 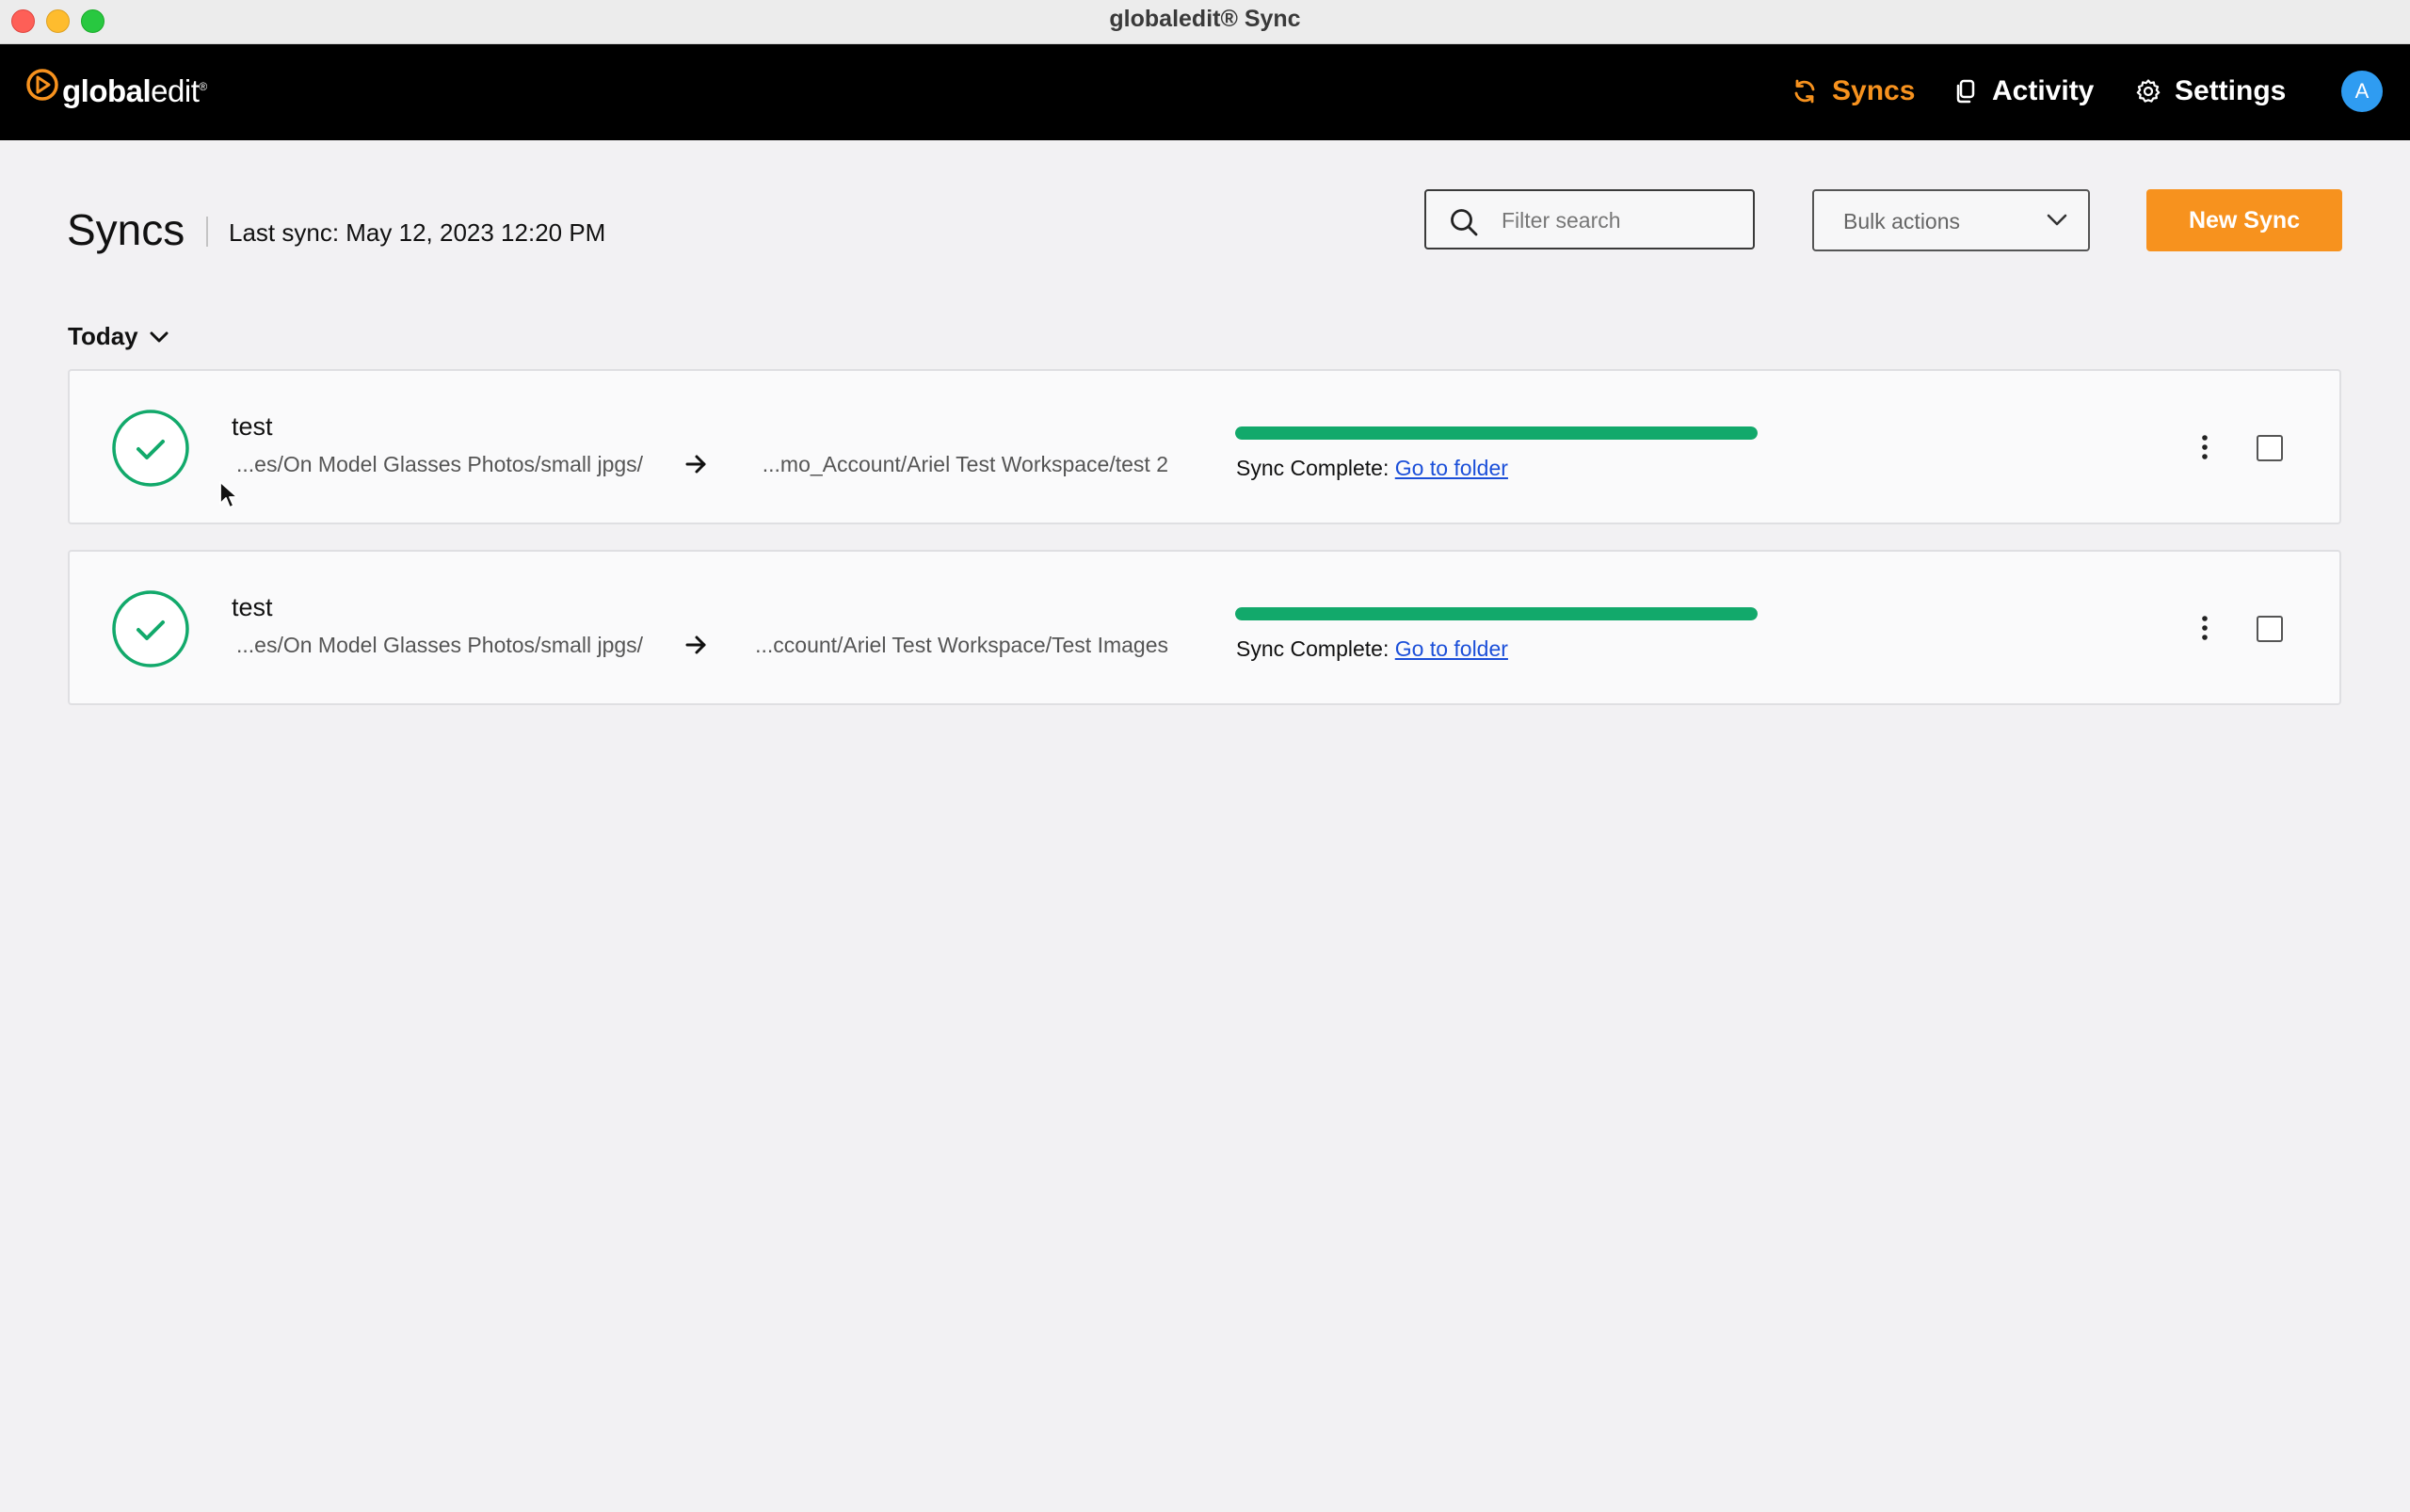 I want to click on nav-syncs-label: Syncs, so click(x=1874, y=90).